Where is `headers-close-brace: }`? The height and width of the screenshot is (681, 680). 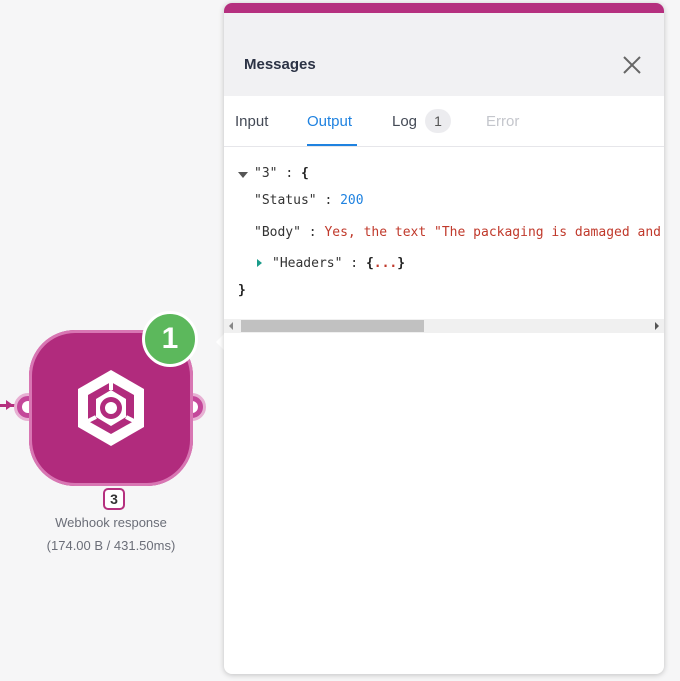
headers-close-brace: } is located at coordinates (401, 263).